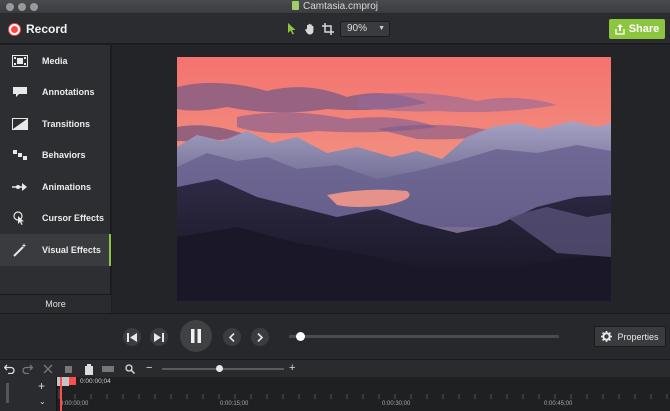  I want to click on more-button: More, so click(55, 303).